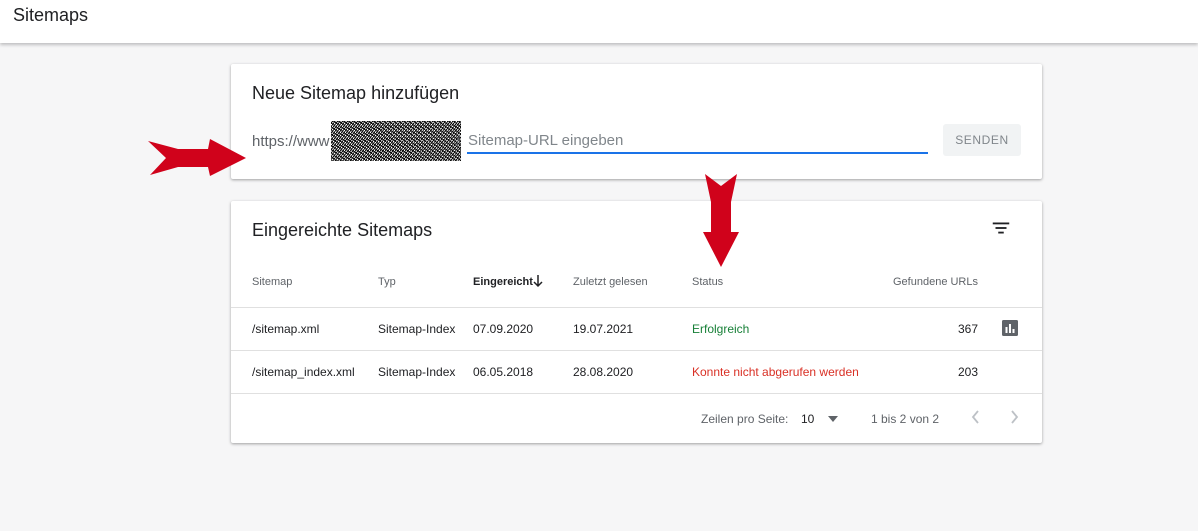  I want to click on sort-arrow-down-icon, so click(538, 281).